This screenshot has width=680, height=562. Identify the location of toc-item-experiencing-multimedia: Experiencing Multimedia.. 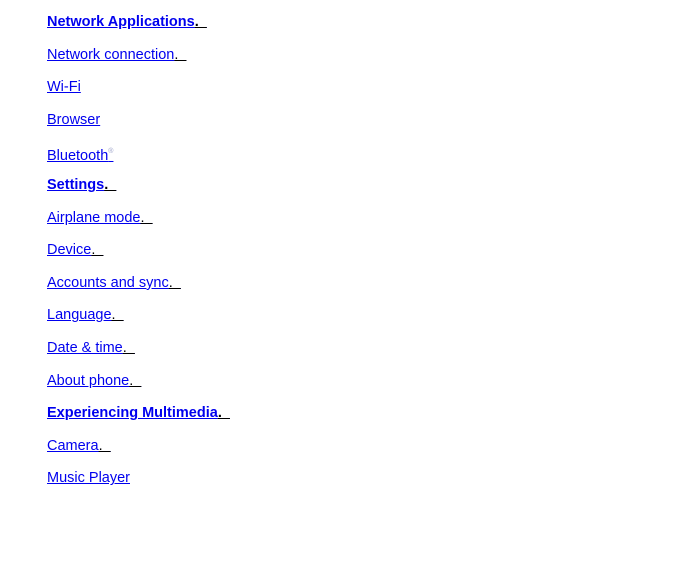
(138, 419).